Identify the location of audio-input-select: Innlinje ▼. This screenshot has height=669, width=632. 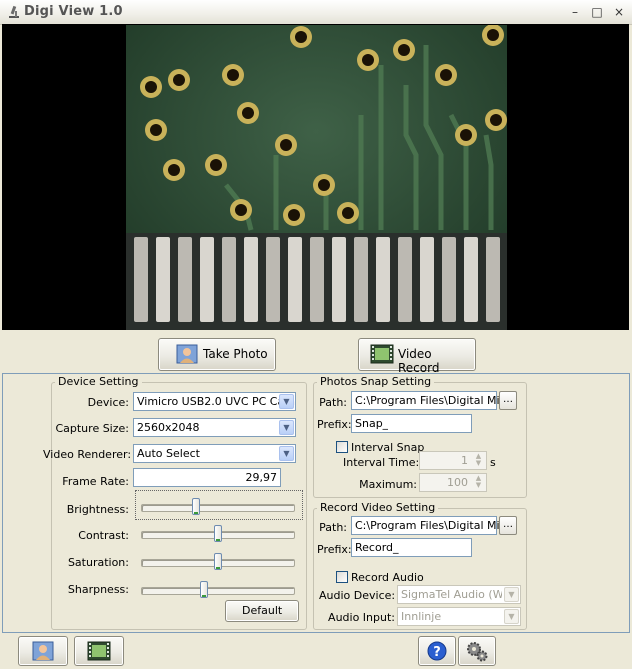
(459, 616).